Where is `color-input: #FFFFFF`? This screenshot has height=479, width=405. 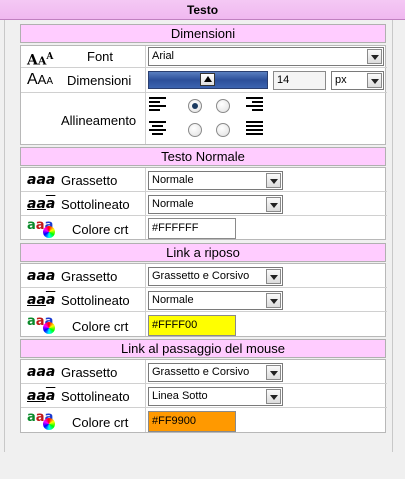
color-input: #FFFFFF is located at coordinates (192, 228).